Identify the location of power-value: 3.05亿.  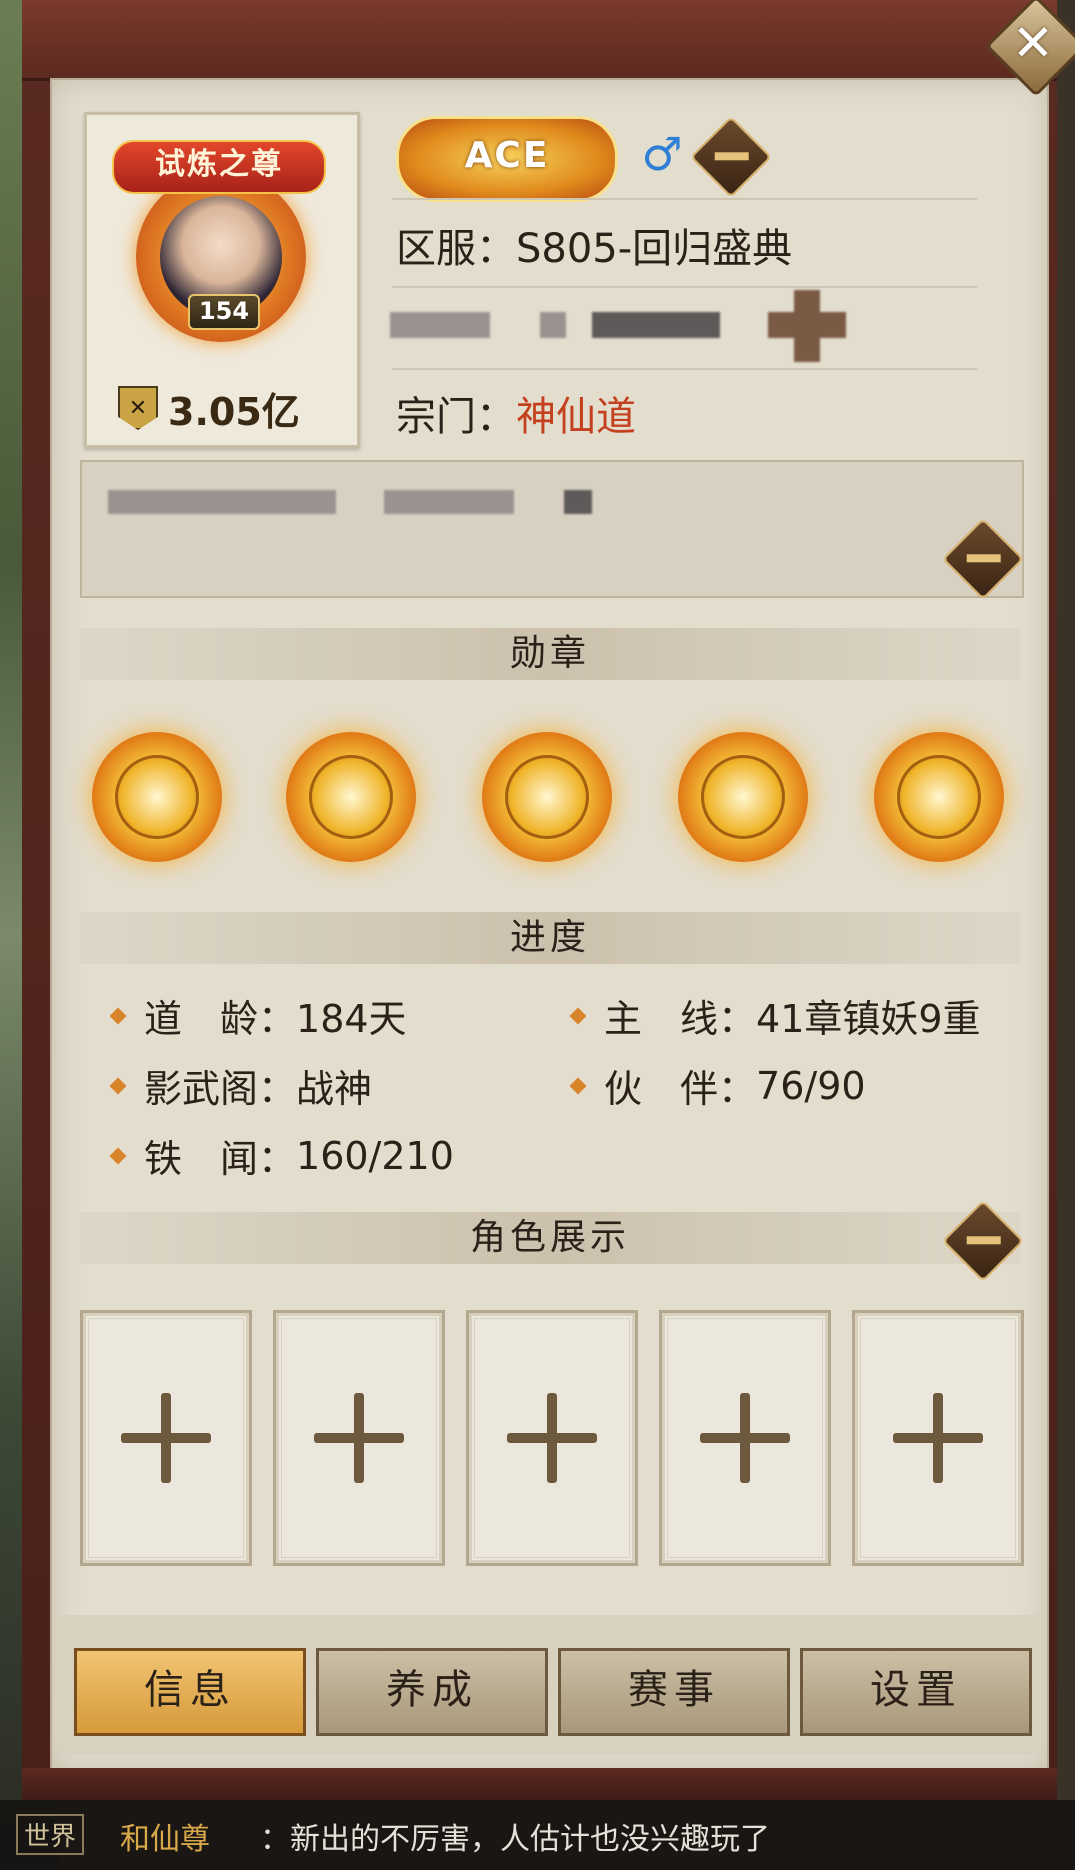
(234, 411).